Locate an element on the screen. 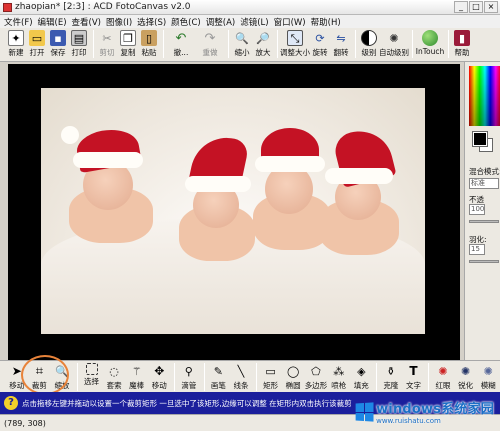  open-button: ▭ 打开 is located at coordinates (37, 44).